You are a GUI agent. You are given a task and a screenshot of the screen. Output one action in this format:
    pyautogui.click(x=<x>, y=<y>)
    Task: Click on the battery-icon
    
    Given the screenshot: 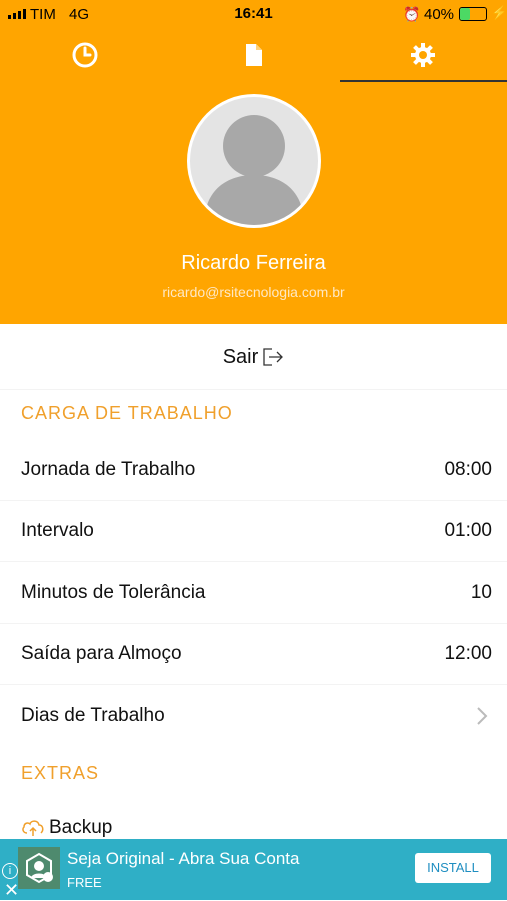 What is the action you would take?
    pyautogui.click(x=473, y=14)
    